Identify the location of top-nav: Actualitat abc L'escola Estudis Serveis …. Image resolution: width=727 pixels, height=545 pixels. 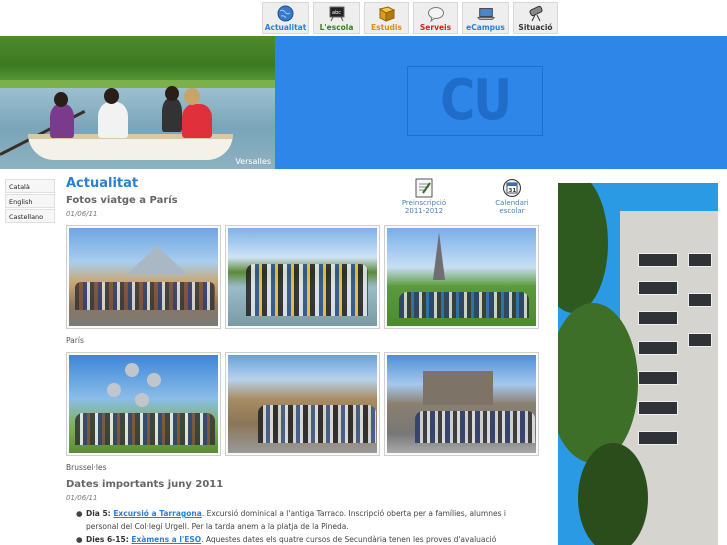
(410, 18).